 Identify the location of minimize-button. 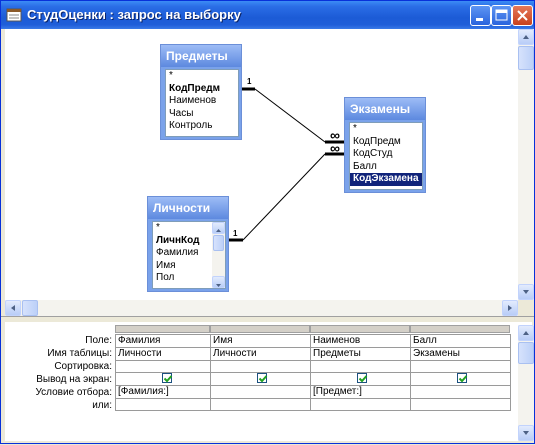
(480, 15).